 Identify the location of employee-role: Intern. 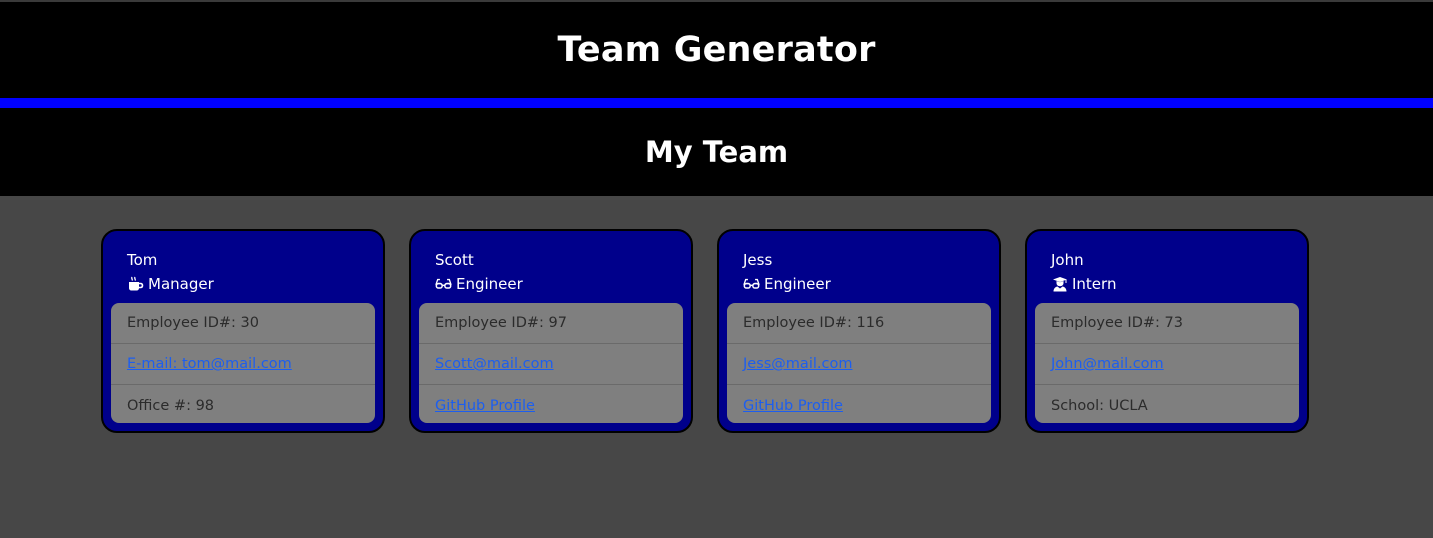
(1179, 284).